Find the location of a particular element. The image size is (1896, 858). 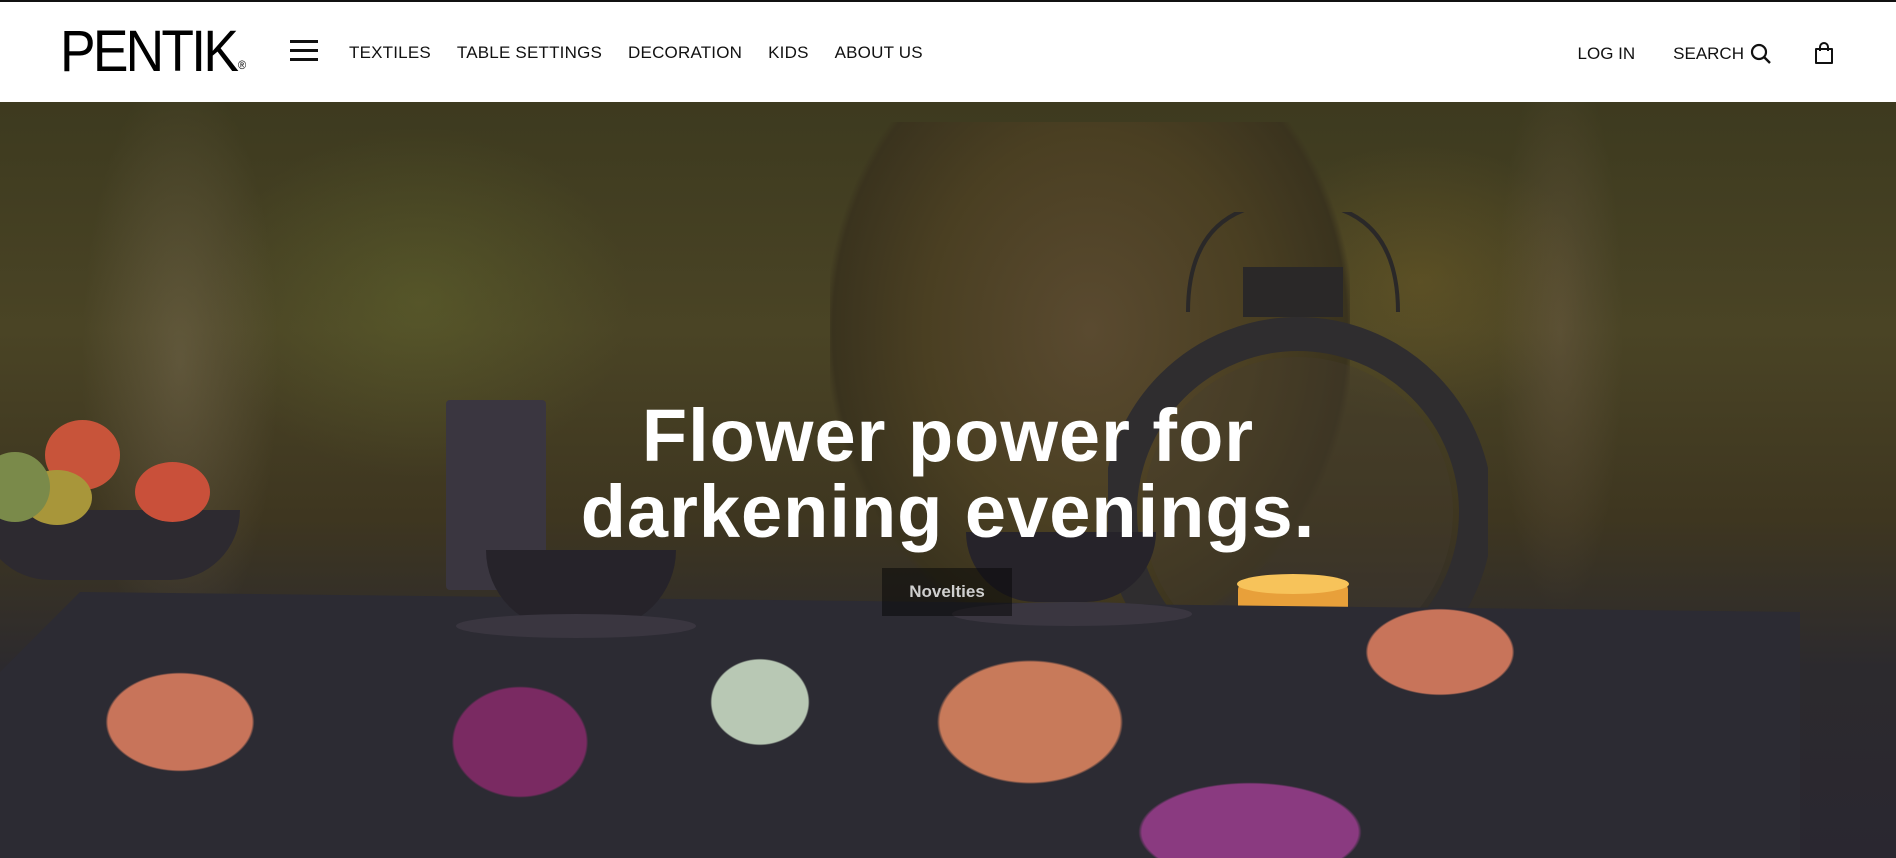

hamburger-menu-icon is located at coordinates (304, 51).